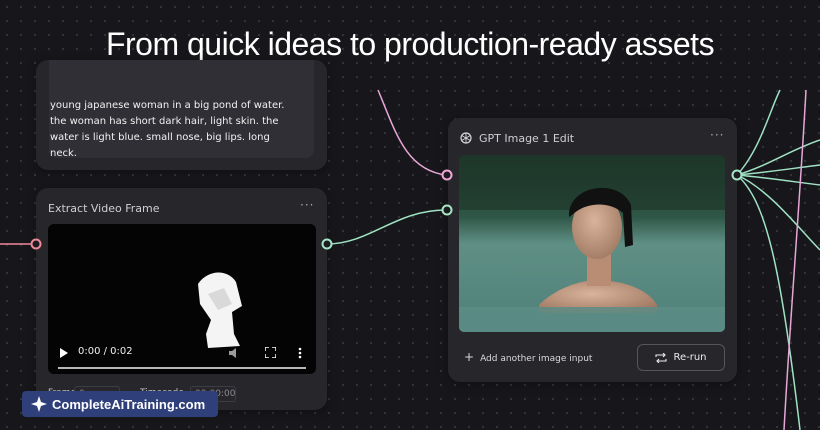  What do you see at coordinates (182, 354) in the screenshot?
I see `video-controls: 0:00 / 0:02` at bounding box center [182, 354].